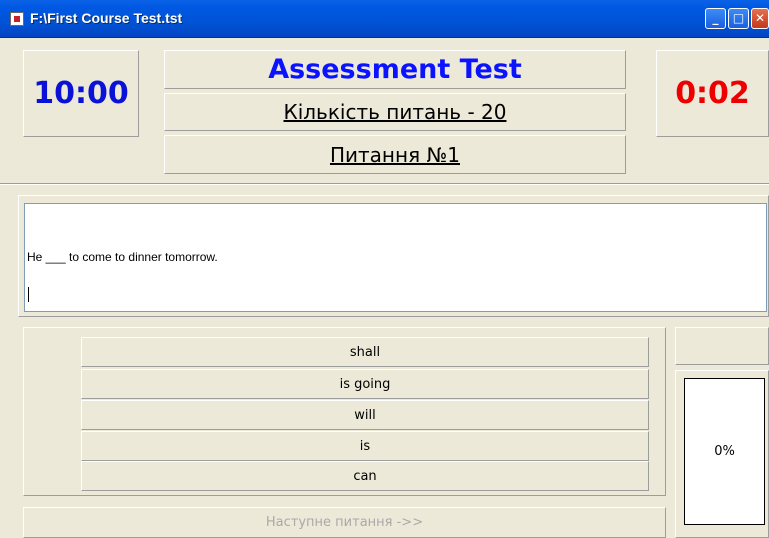  What do you see at coordinates (722, 346) in the screenshot?
I see `side-info-panel` at bounding box center [722, 346].